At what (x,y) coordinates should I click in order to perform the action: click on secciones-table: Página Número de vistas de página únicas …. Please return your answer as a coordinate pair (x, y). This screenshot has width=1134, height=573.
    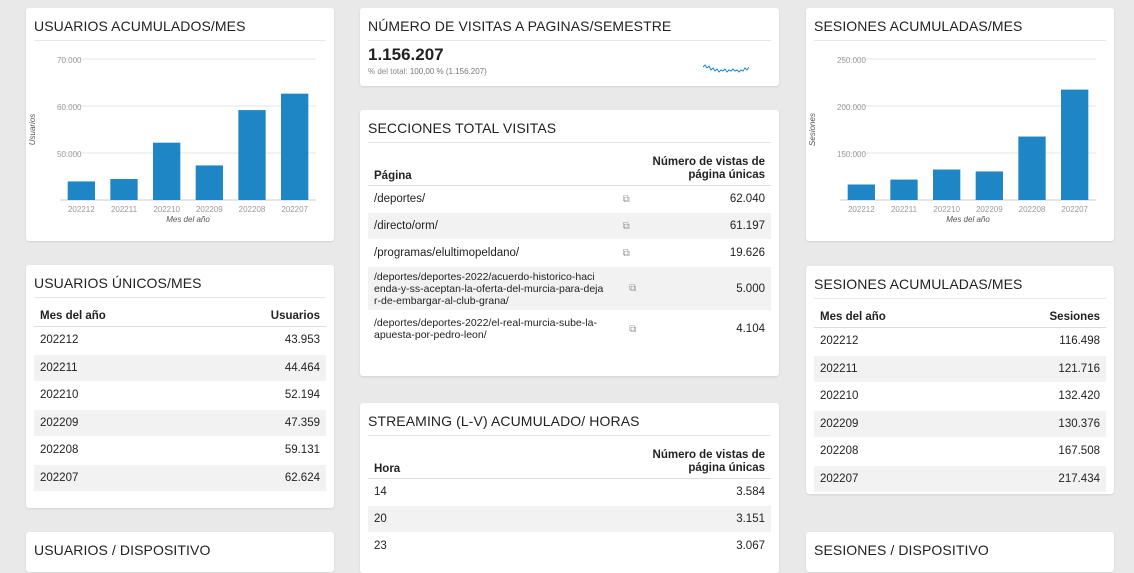
    Looking at the image, I should click on (569, 250).